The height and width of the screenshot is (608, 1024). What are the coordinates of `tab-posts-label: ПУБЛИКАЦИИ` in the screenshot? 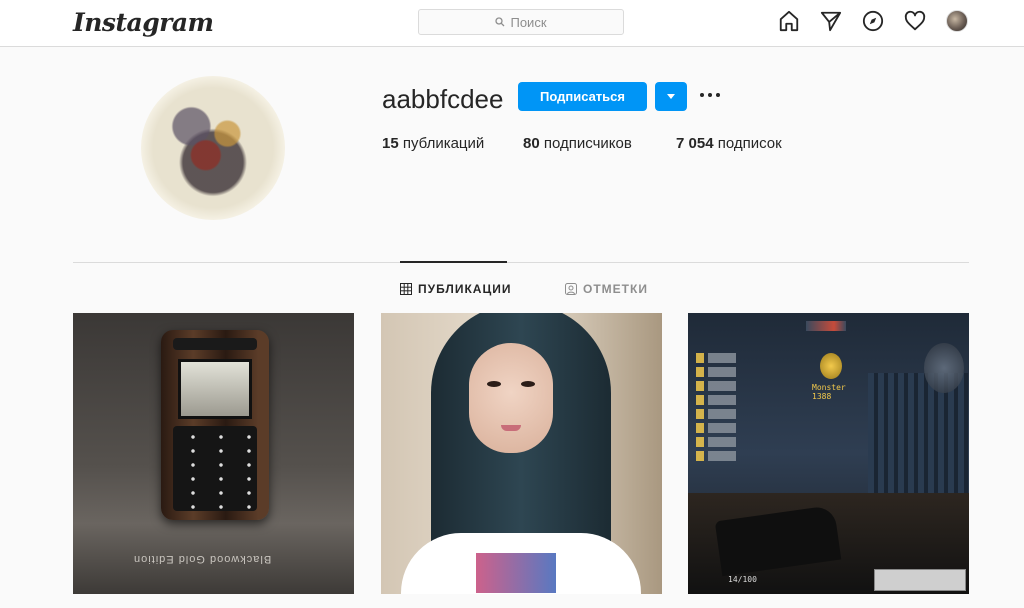 It's located at (465, 289).